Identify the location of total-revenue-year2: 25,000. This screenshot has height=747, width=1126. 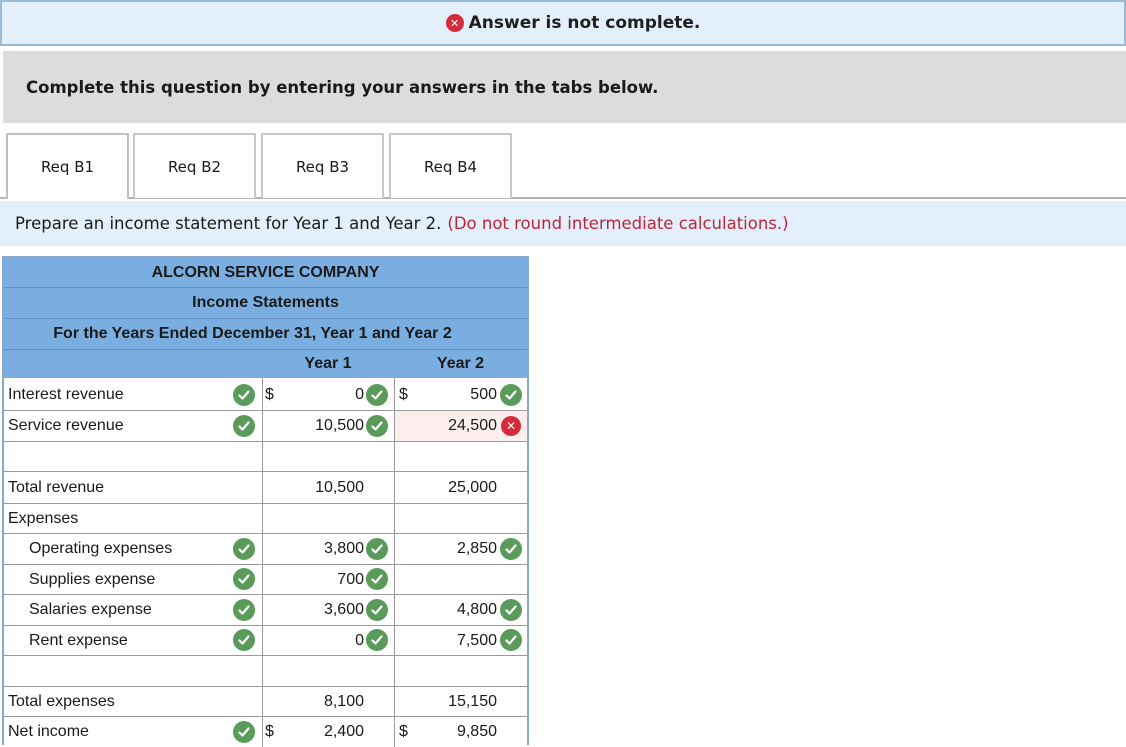
(472, 487).